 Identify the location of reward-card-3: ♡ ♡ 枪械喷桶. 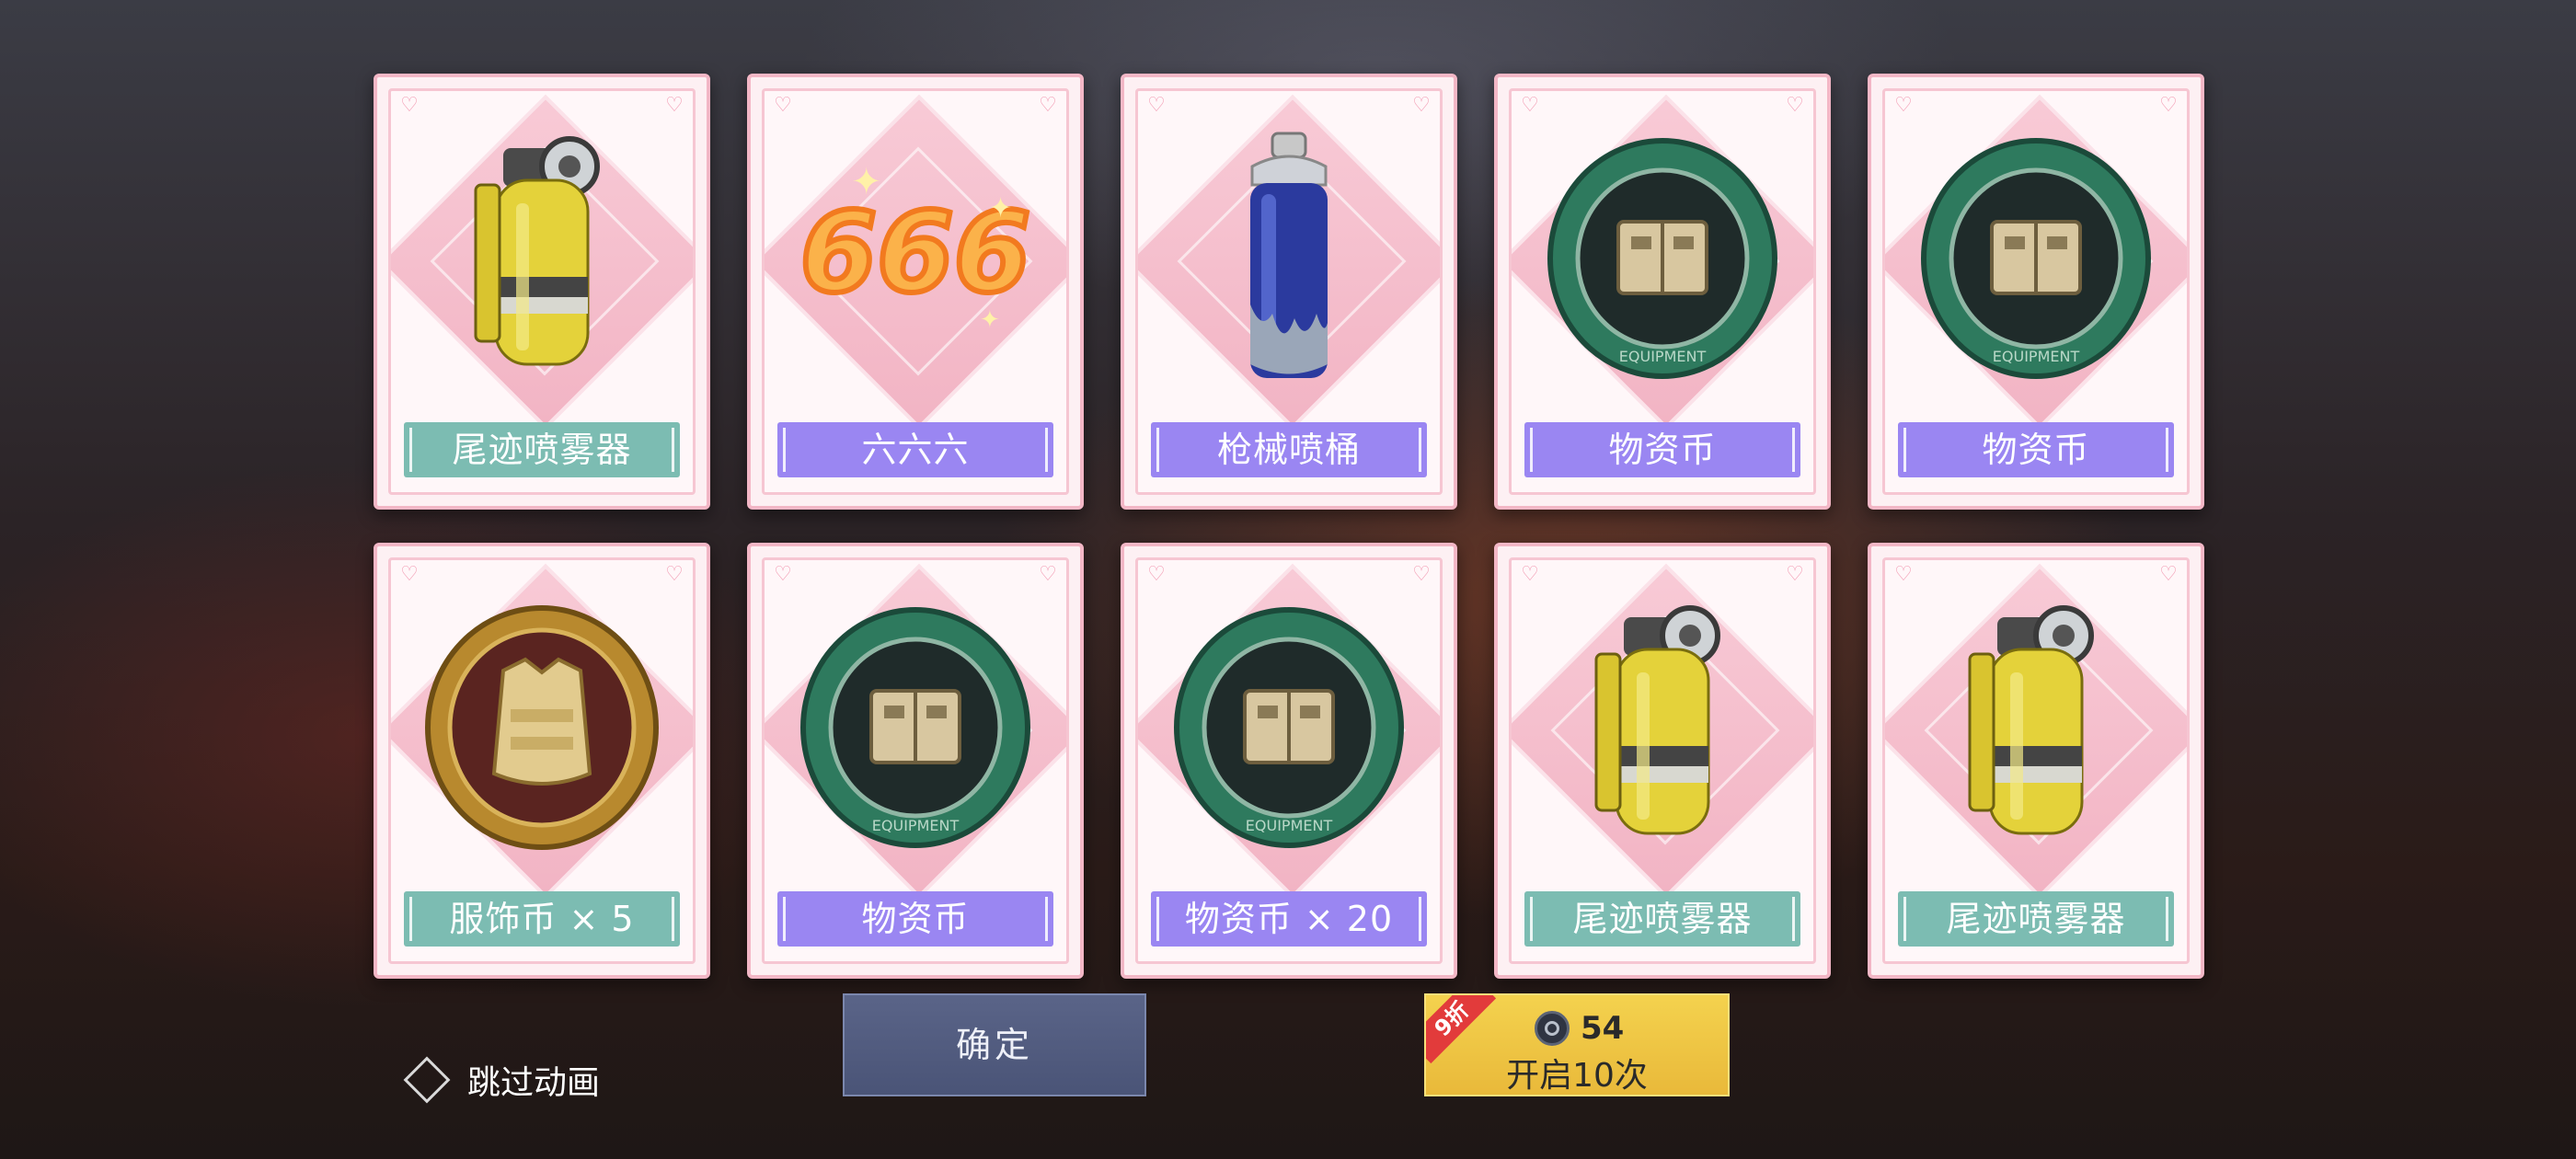
(1289, 292).